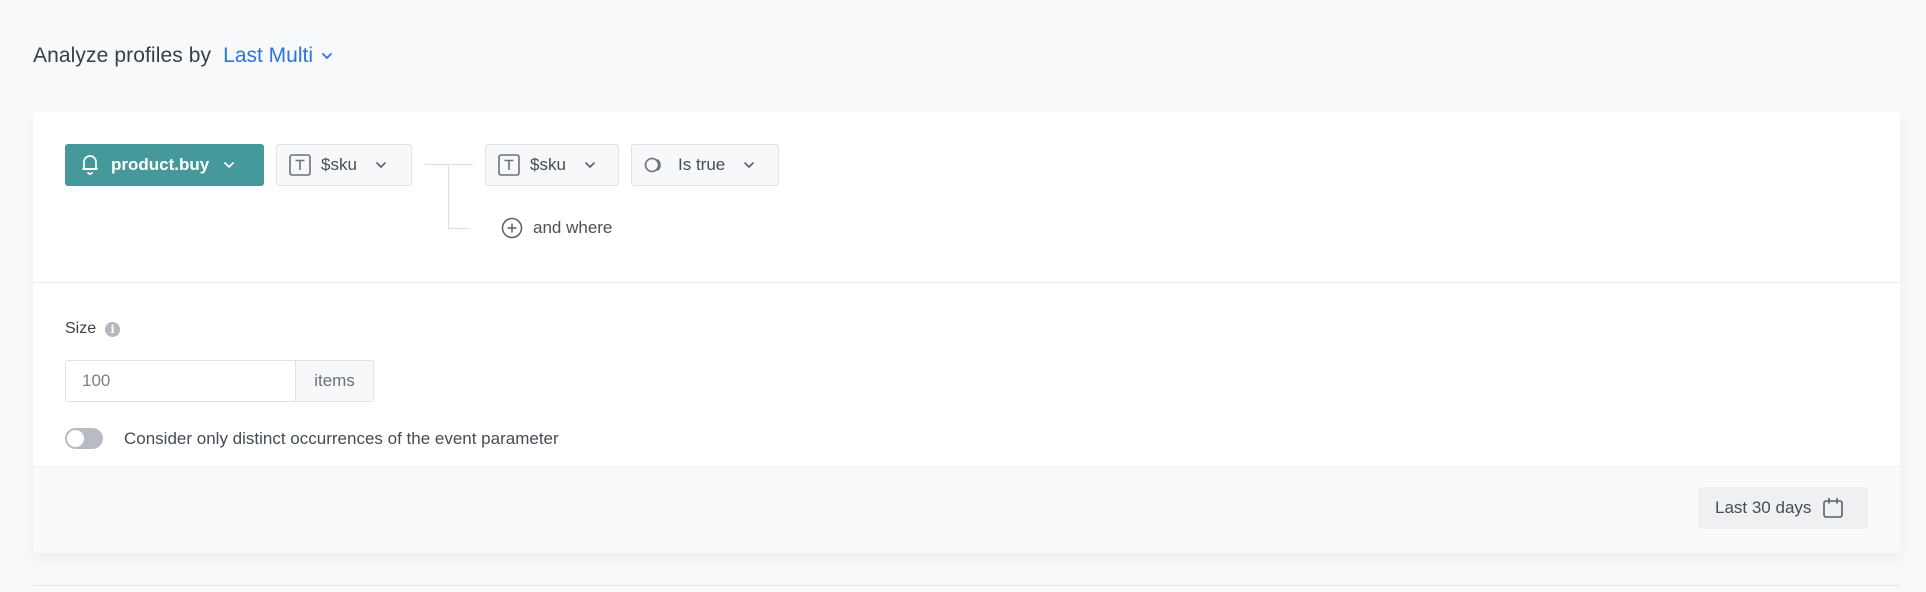  What do you see at coordinates (573, 227) in the screenshot?
I see `add-condition-label: and where` at bounding box center [573, 227].